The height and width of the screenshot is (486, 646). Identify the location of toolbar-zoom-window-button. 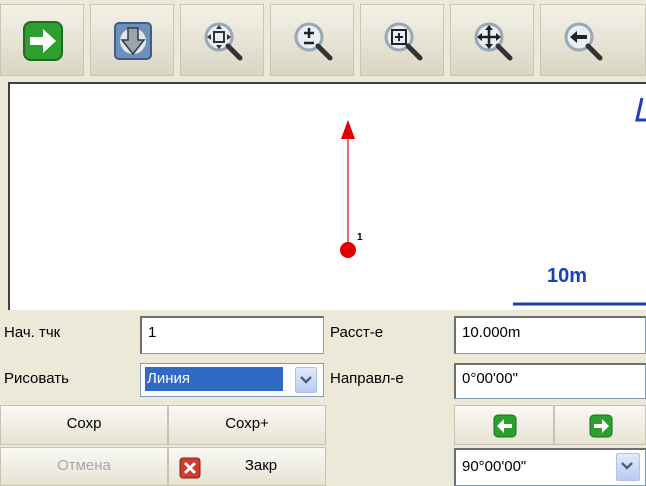
(402, 40).